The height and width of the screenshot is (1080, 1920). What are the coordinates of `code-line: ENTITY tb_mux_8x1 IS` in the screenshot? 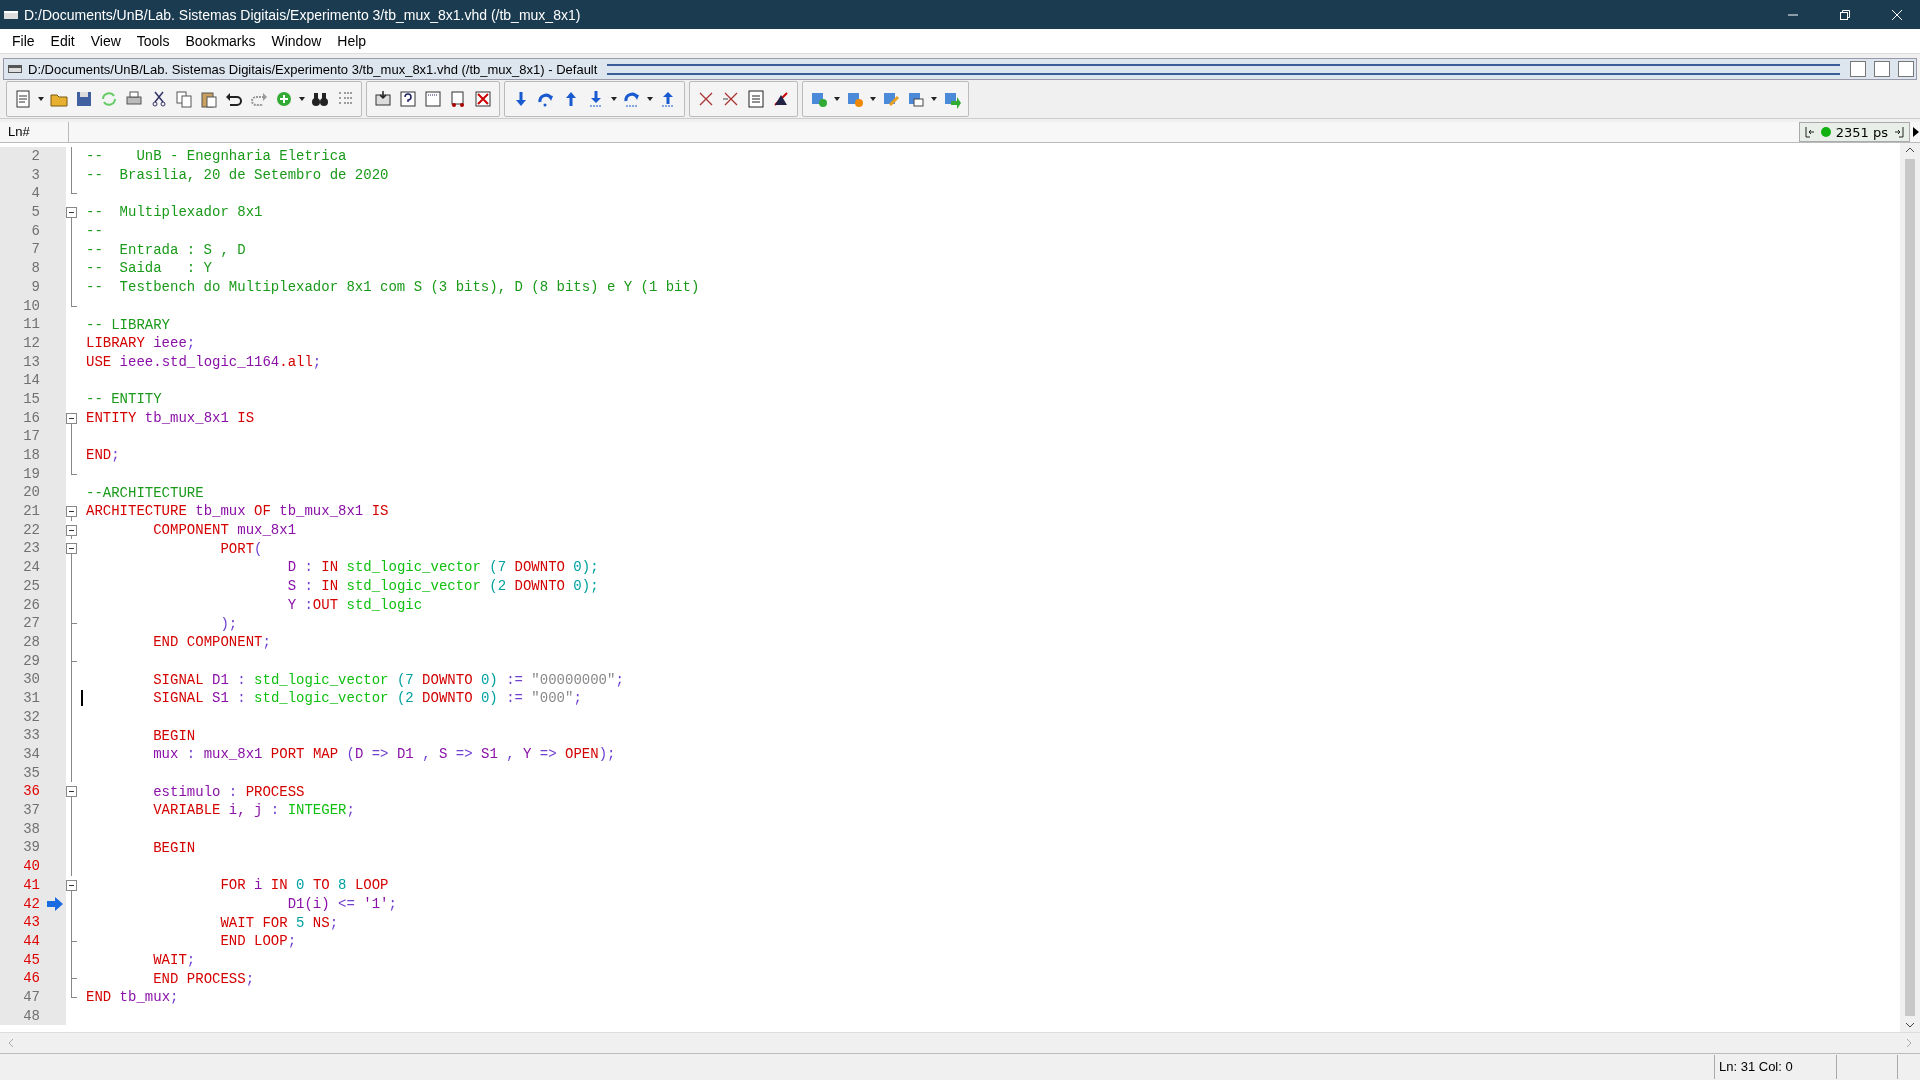 It's located at (170, 417).